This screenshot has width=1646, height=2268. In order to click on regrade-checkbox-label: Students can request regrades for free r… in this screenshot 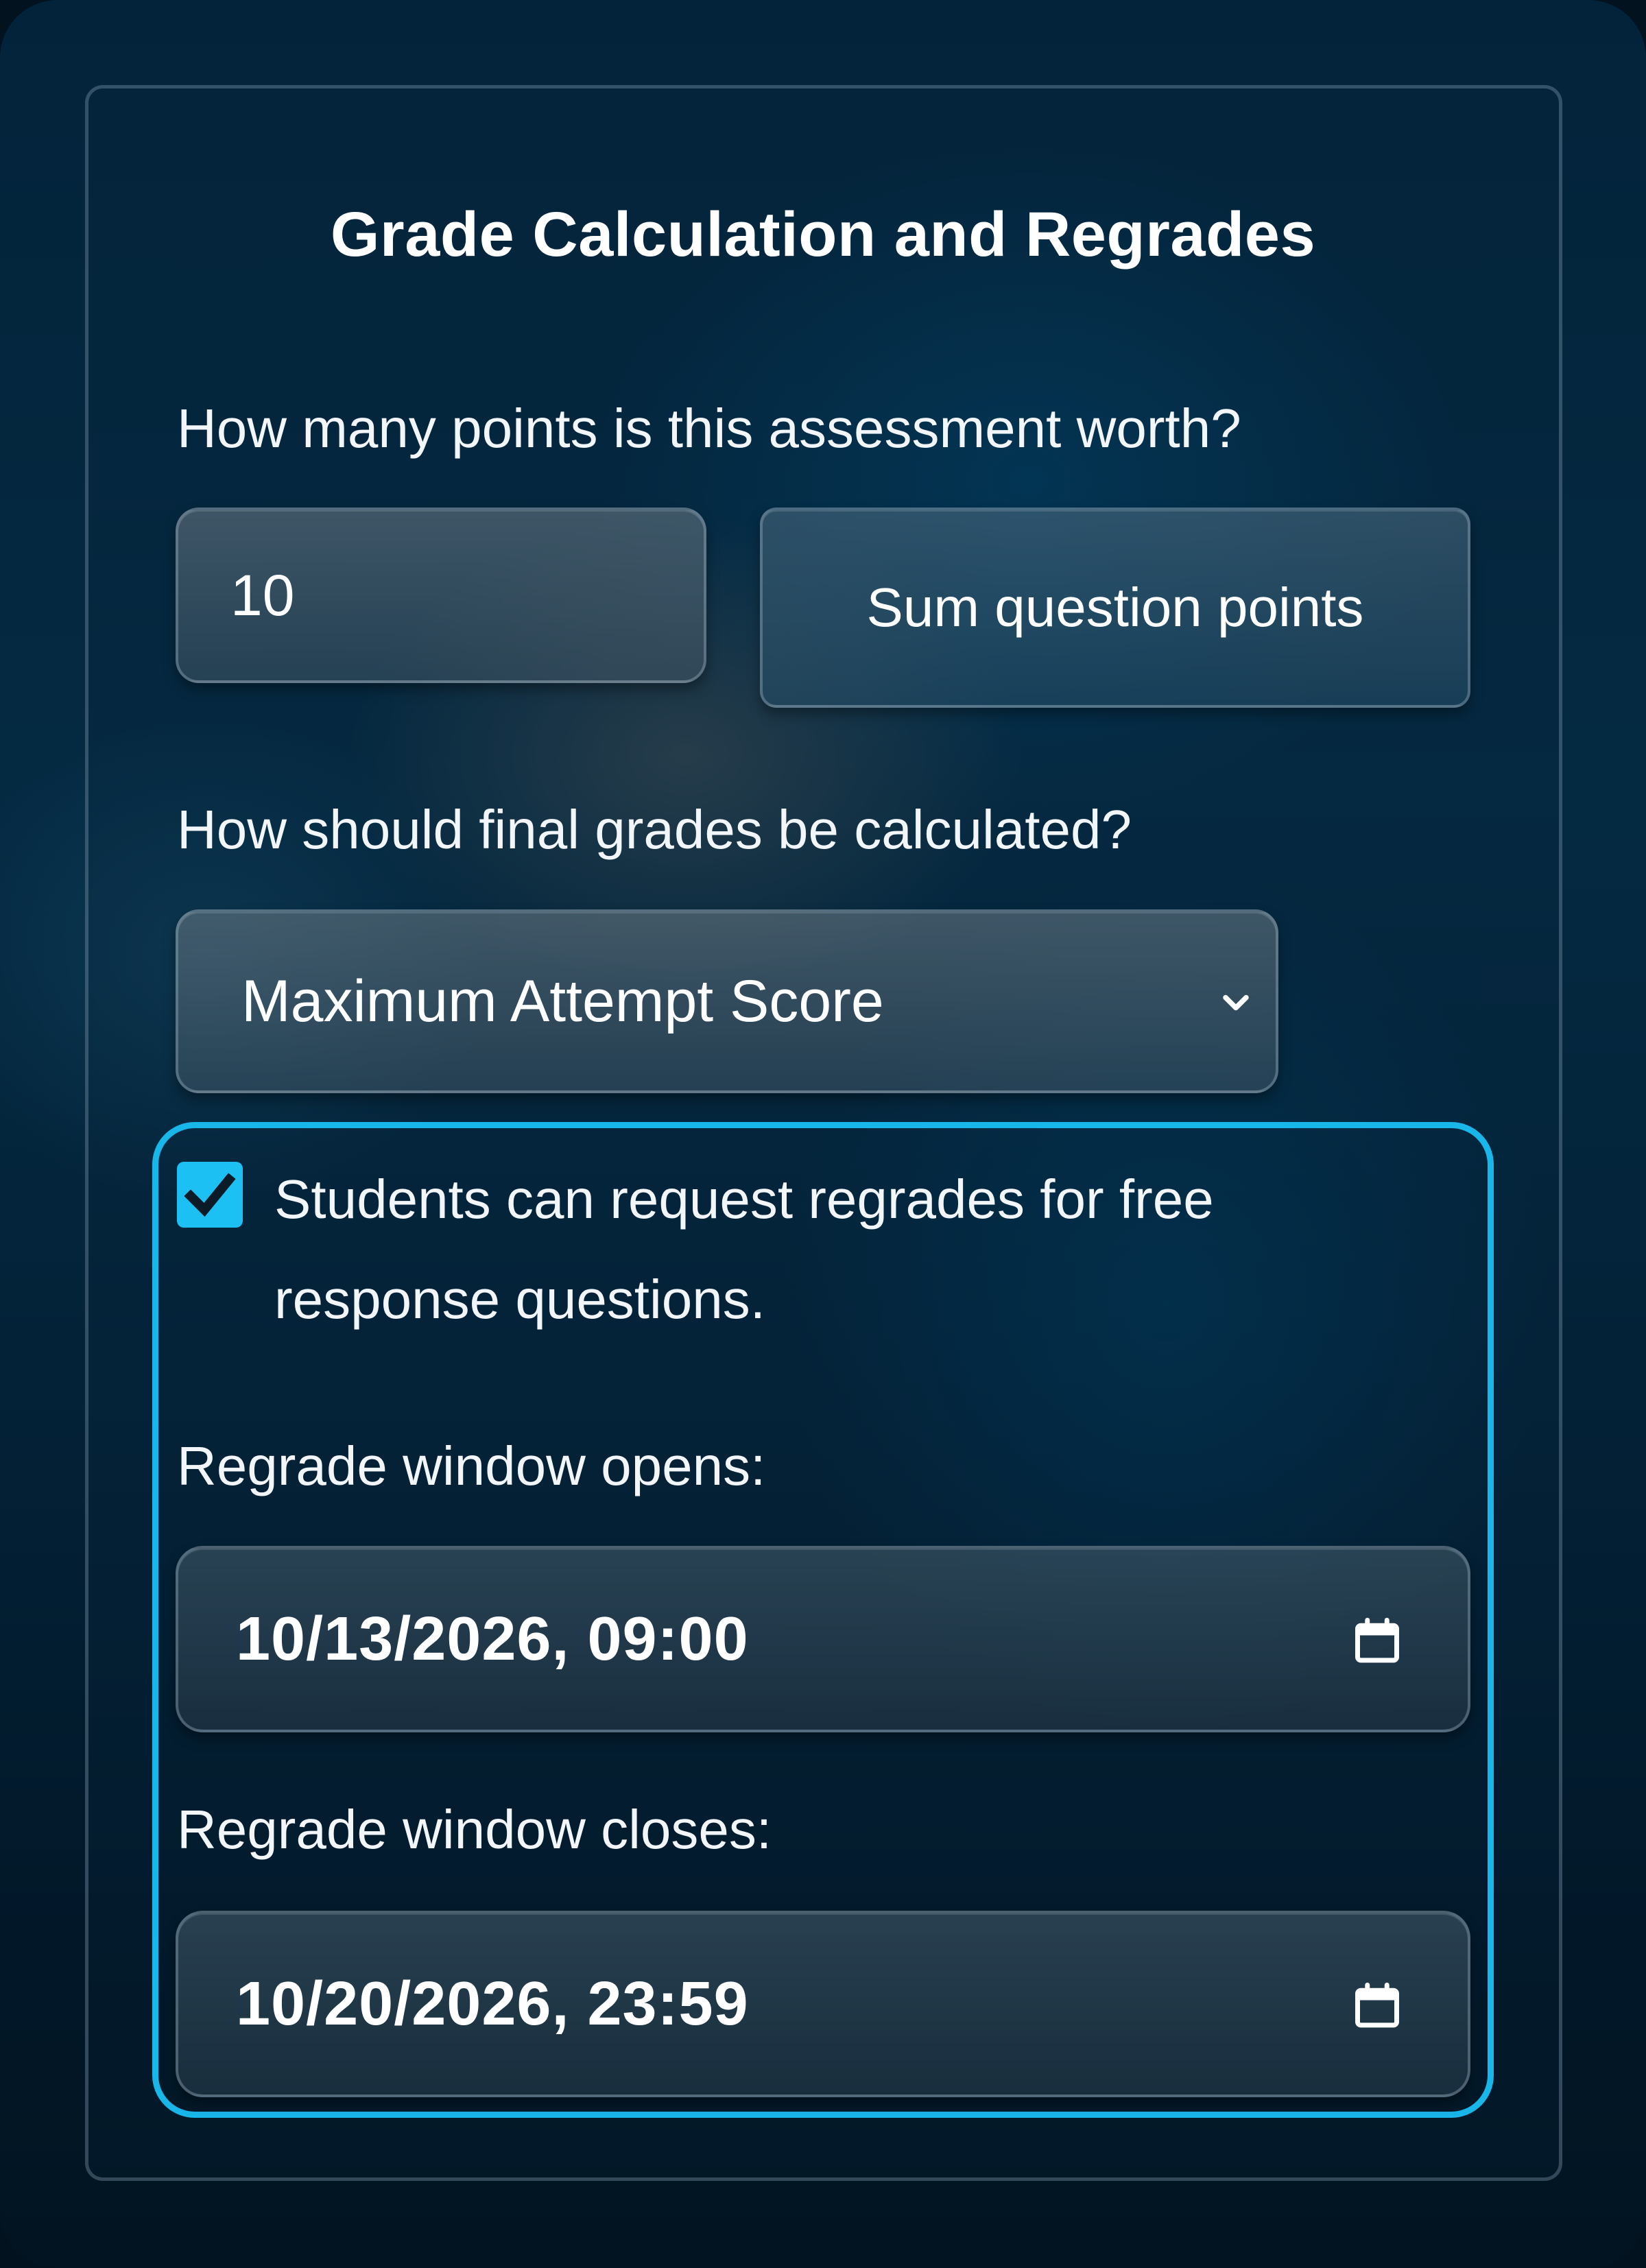, I will do `click(744, 1250)`.